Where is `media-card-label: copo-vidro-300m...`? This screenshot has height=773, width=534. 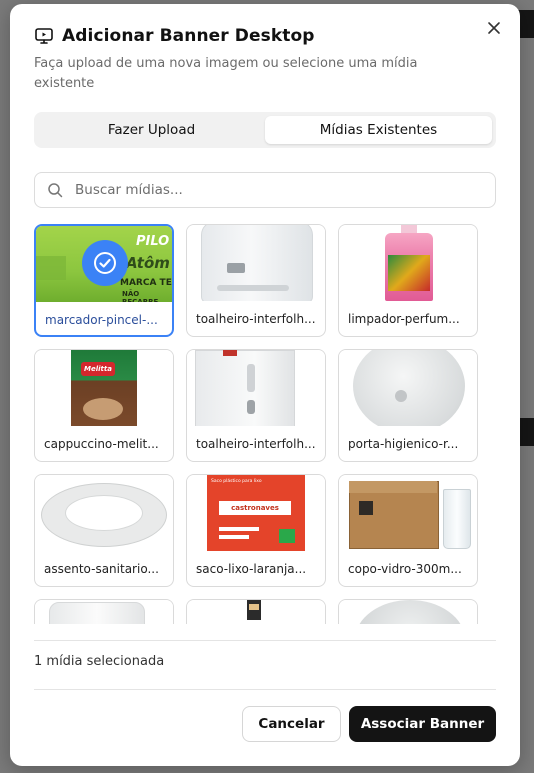 media-card-label: copo-vidro-300m... is located at coordinates (405, 568).